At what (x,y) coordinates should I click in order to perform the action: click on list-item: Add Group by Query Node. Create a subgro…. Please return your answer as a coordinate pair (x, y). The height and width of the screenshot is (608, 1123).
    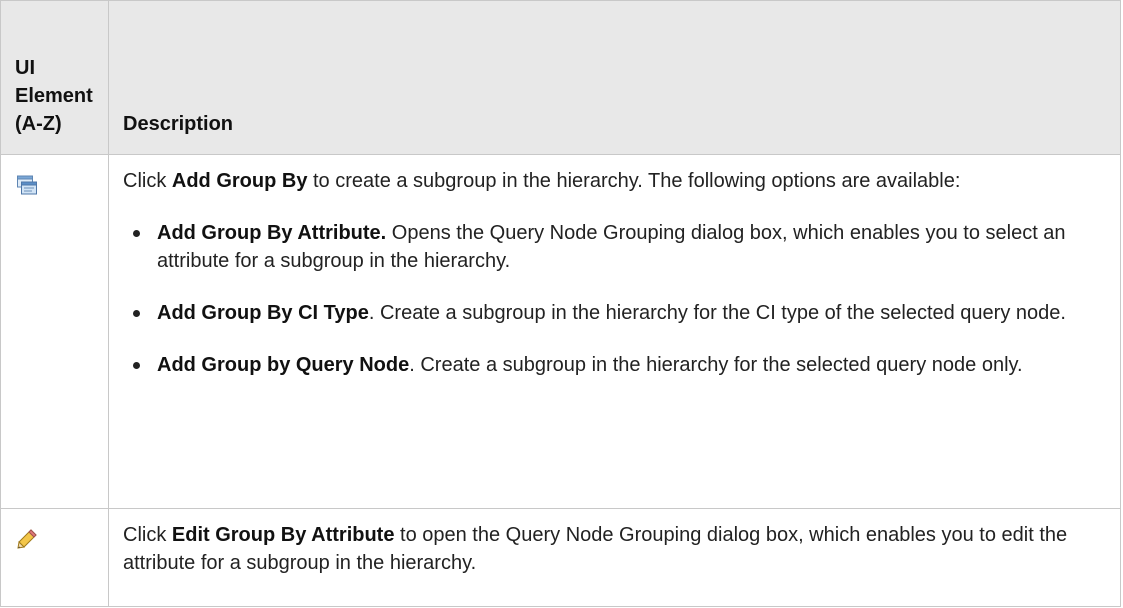
    Looking at the image, I should click on (606, 365).